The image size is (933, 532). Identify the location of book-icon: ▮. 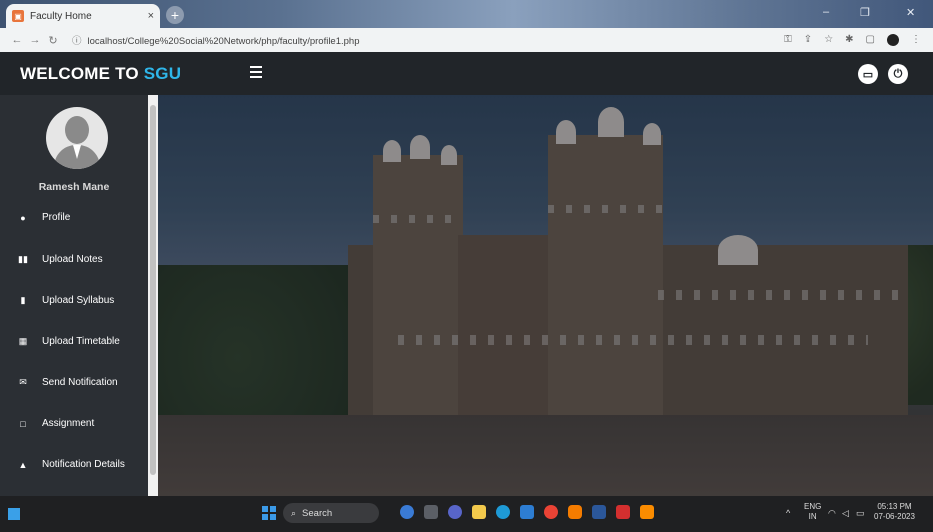
(23, 300).